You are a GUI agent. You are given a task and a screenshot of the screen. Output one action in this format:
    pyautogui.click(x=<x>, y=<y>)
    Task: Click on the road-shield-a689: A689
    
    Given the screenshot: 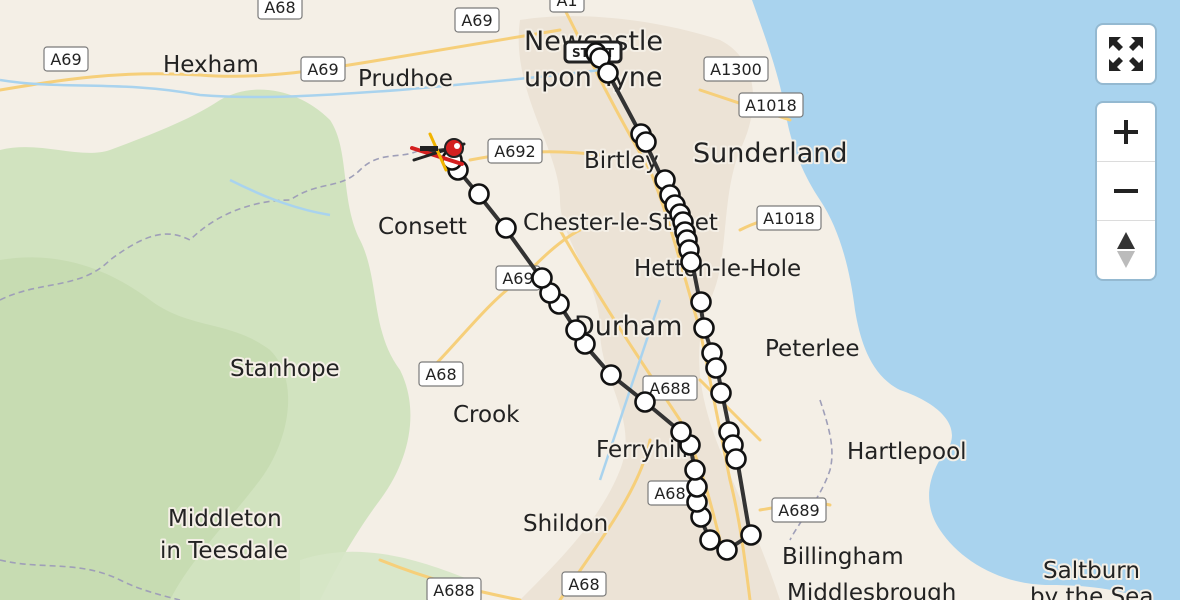 What is the action you would take?
    pyautogui.click(x=799, y=510)
    